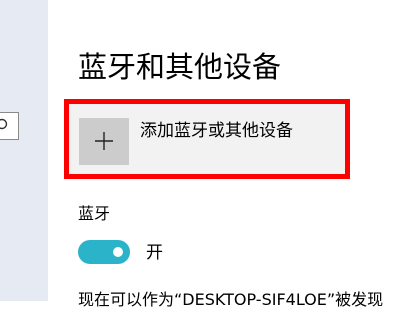  I want to click on plus-tile, so click(104, 141).